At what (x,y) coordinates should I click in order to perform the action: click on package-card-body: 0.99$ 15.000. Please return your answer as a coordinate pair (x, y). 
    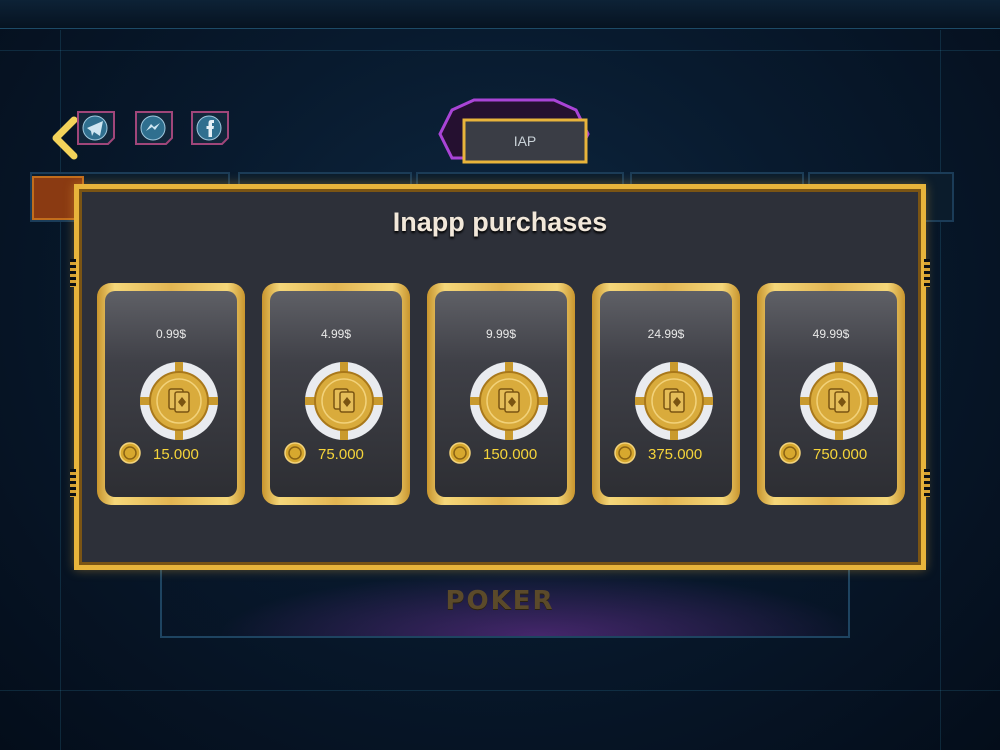
    Looking at the image, I should click on (171, 394).